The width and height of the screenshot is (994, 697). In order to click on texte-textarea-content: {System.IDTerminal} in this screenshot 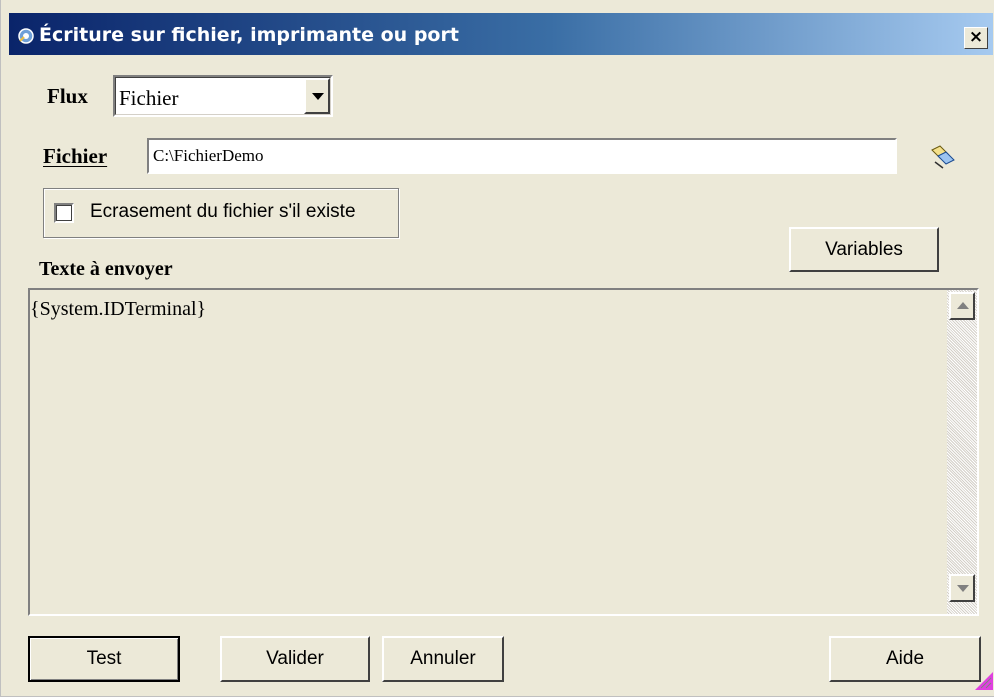, I will do `click(118, 309)`.